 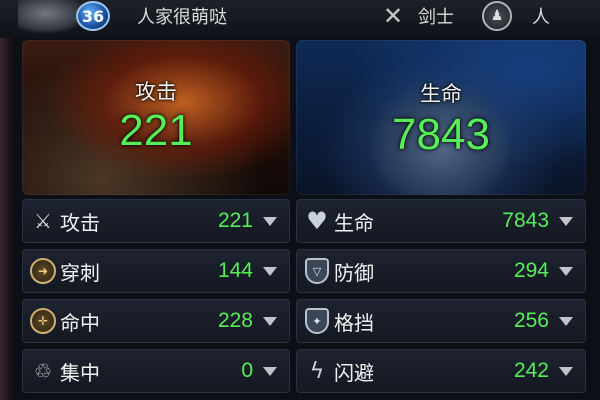 I want to click on race-icon: ♟, so click(x=497, y=16).